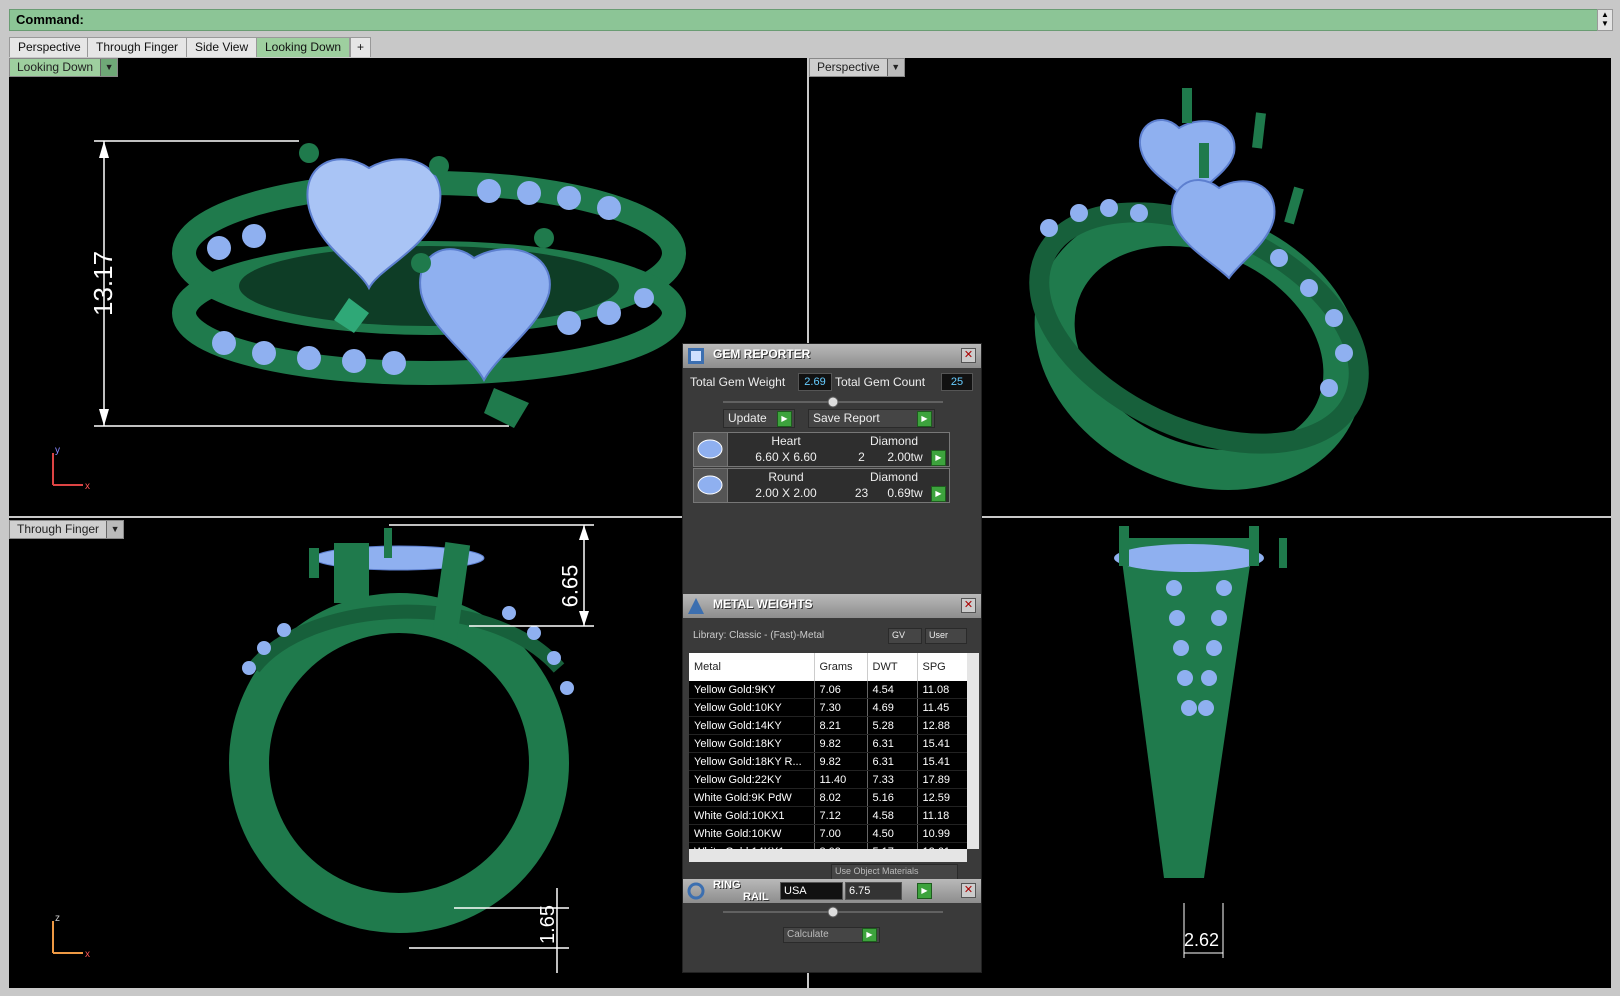  What do you see at coordinates (832, 606) in the screenshot?
I see `metal-weights-header: METAL WEIGHTS ✕` at bounding box center [832, 606].